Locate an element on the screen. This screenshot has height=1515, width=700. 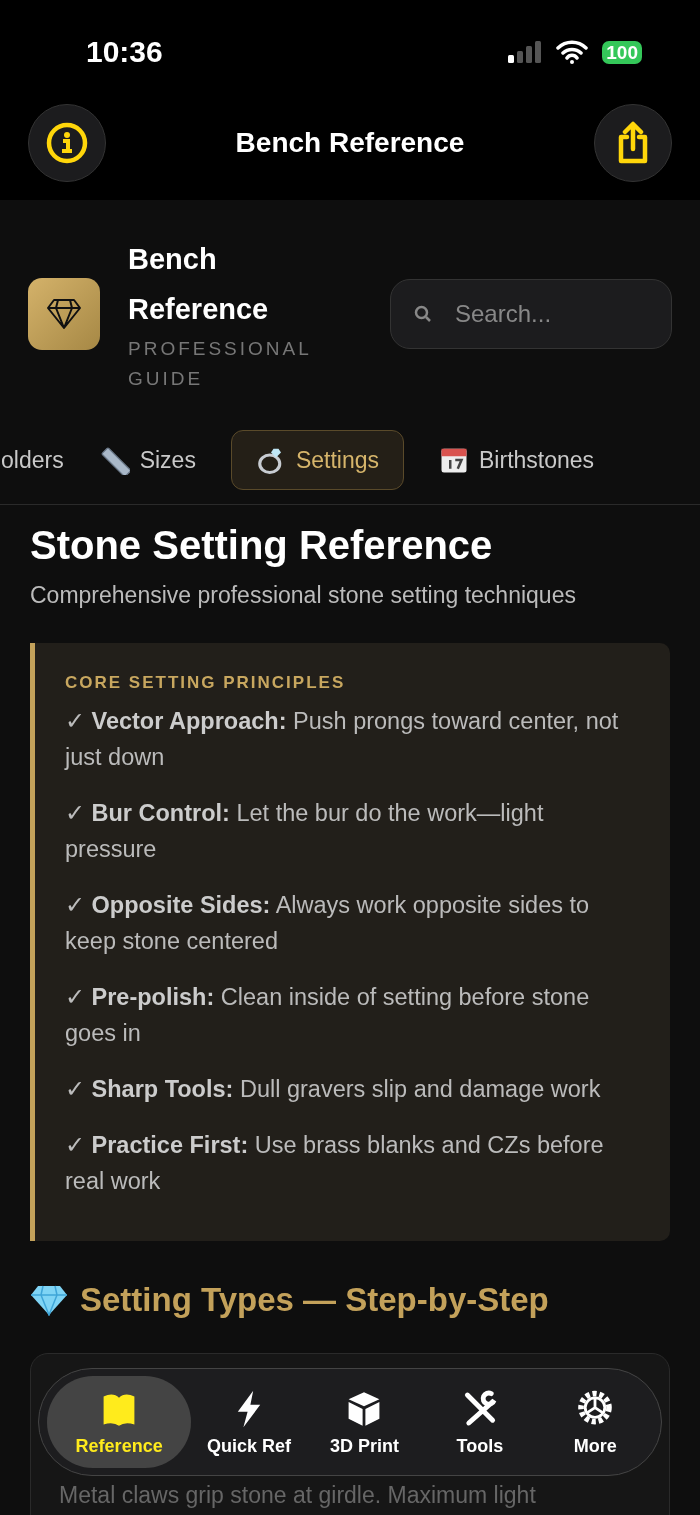
principle-item: ✓ Practice First: Use brass blanks and CZs before real work is located at coordinates (335, 1163).